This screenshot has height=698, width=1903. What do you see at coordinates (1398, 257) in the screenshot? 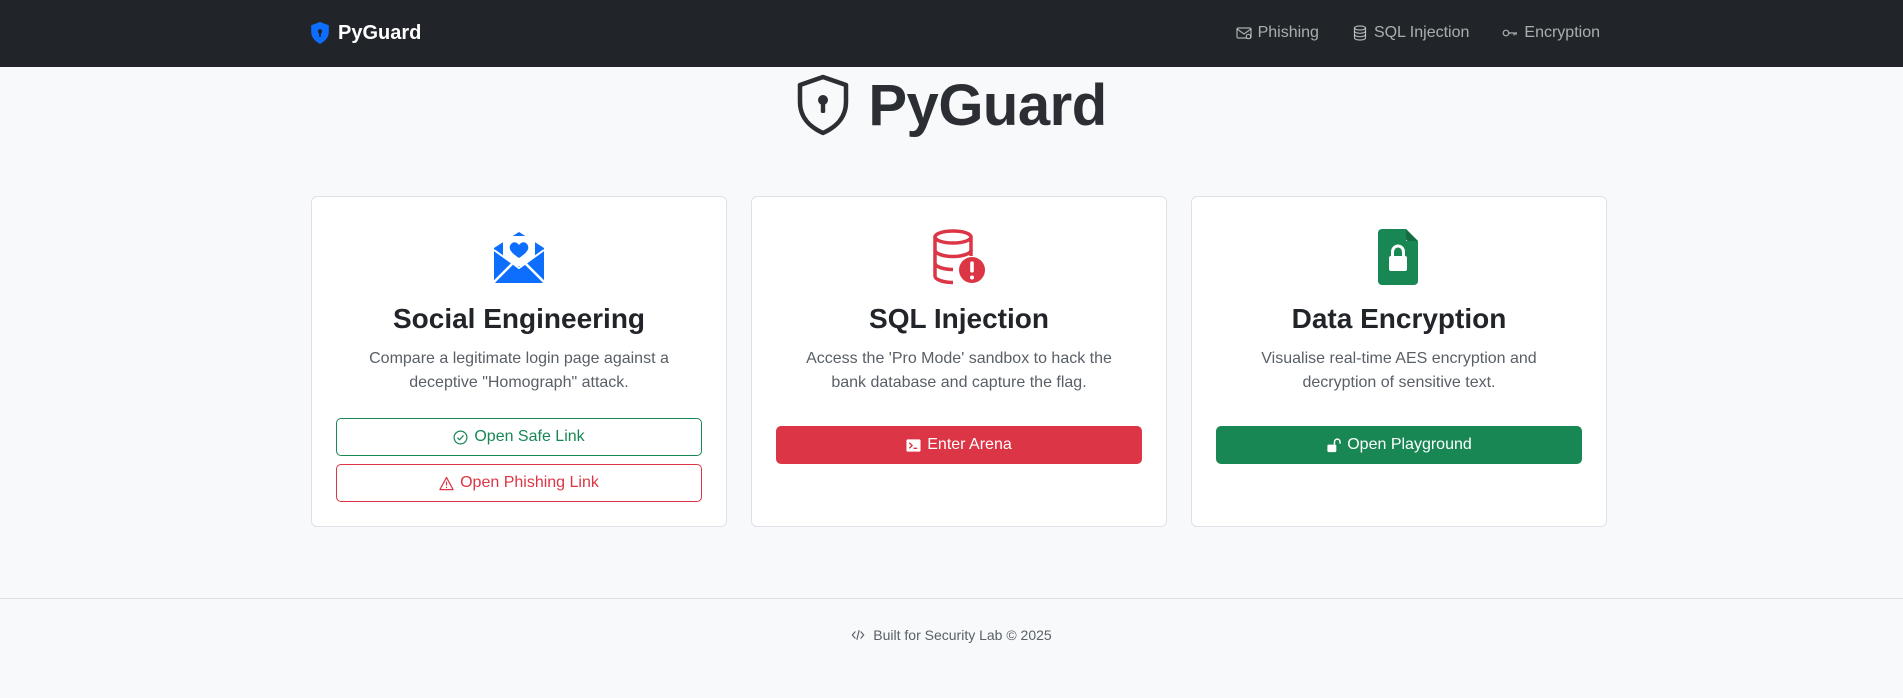
I see `file-lock-icon` at bounding box center [1398, 257].